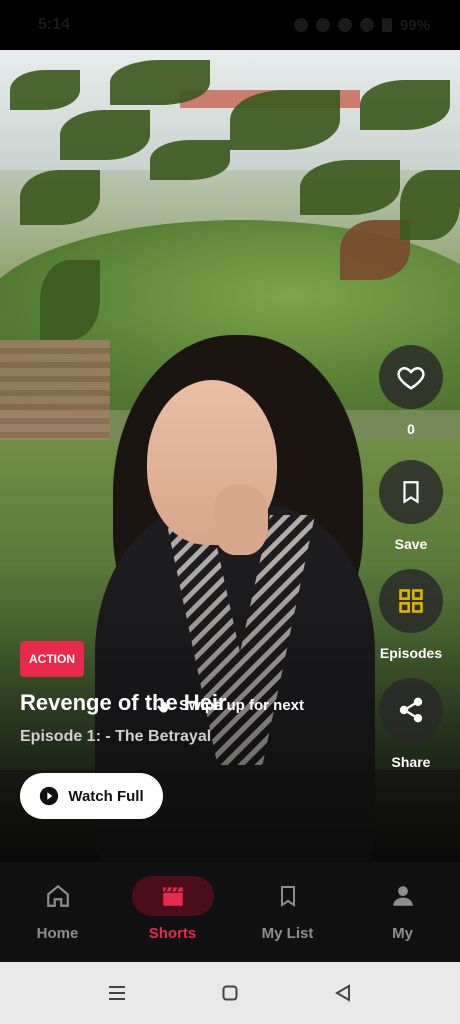 The image size is (460, 1024). I want to click on back-button, so click(343, 993).